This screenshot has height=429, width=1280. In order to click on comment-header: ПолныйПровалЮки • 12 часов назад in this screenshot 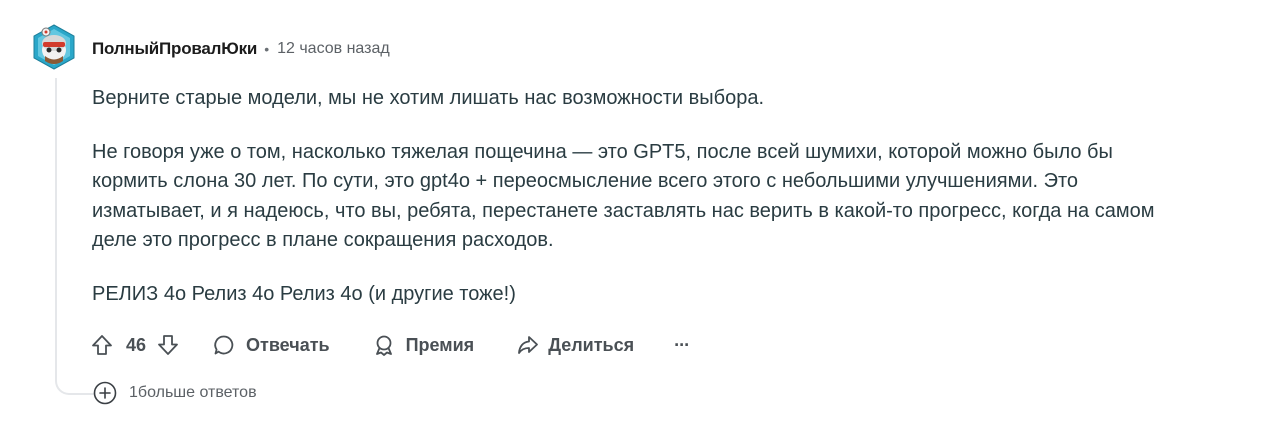, I will do `click(241, 49)`.